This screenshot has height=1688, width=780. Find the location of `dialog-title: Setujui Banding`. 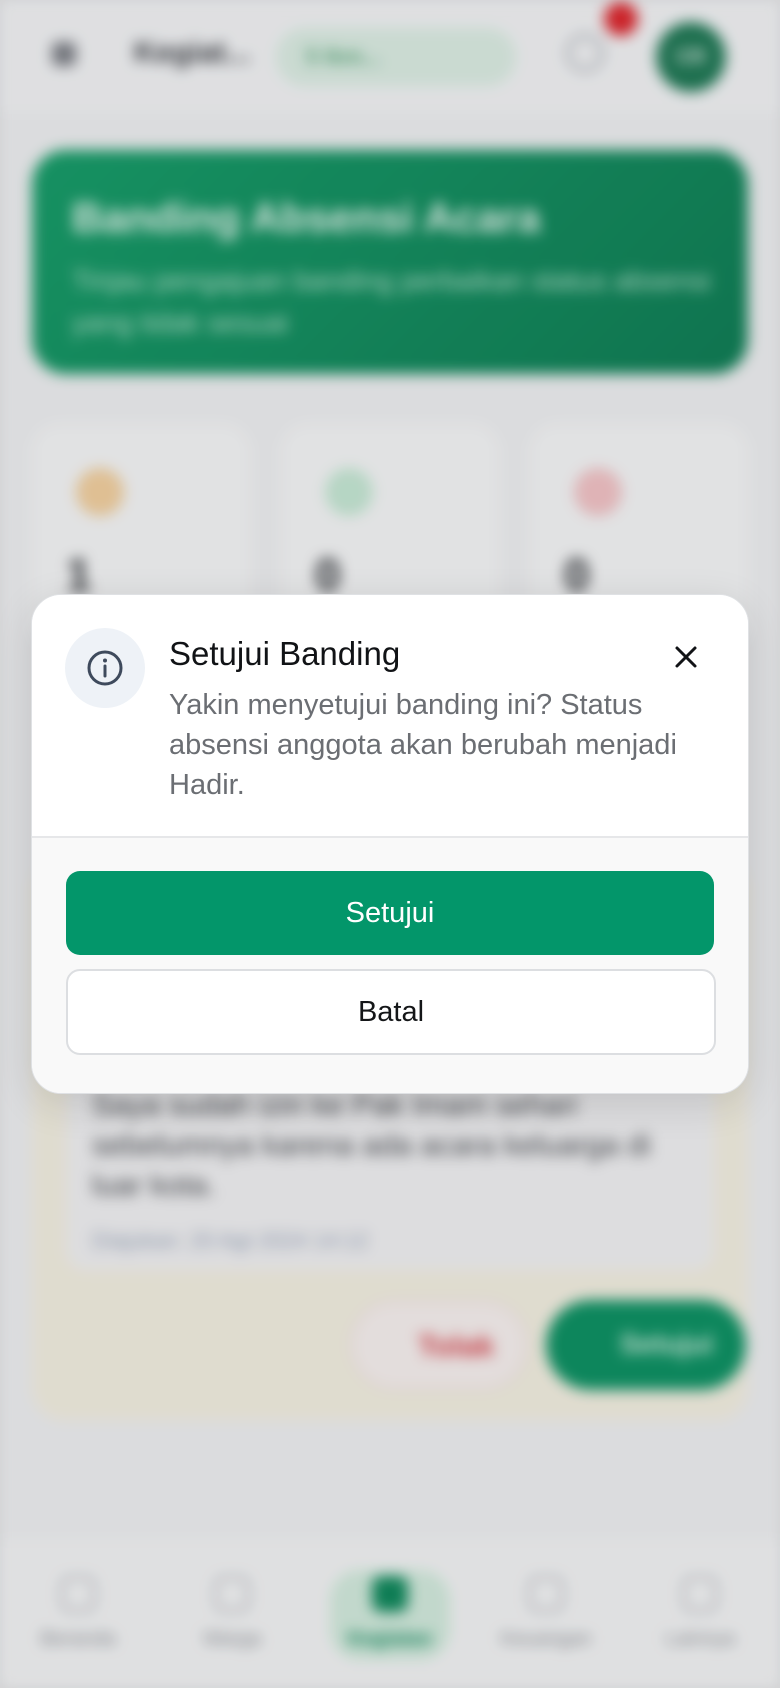

dialog-title: Setujui Banding is located at coordinates (285, 653).